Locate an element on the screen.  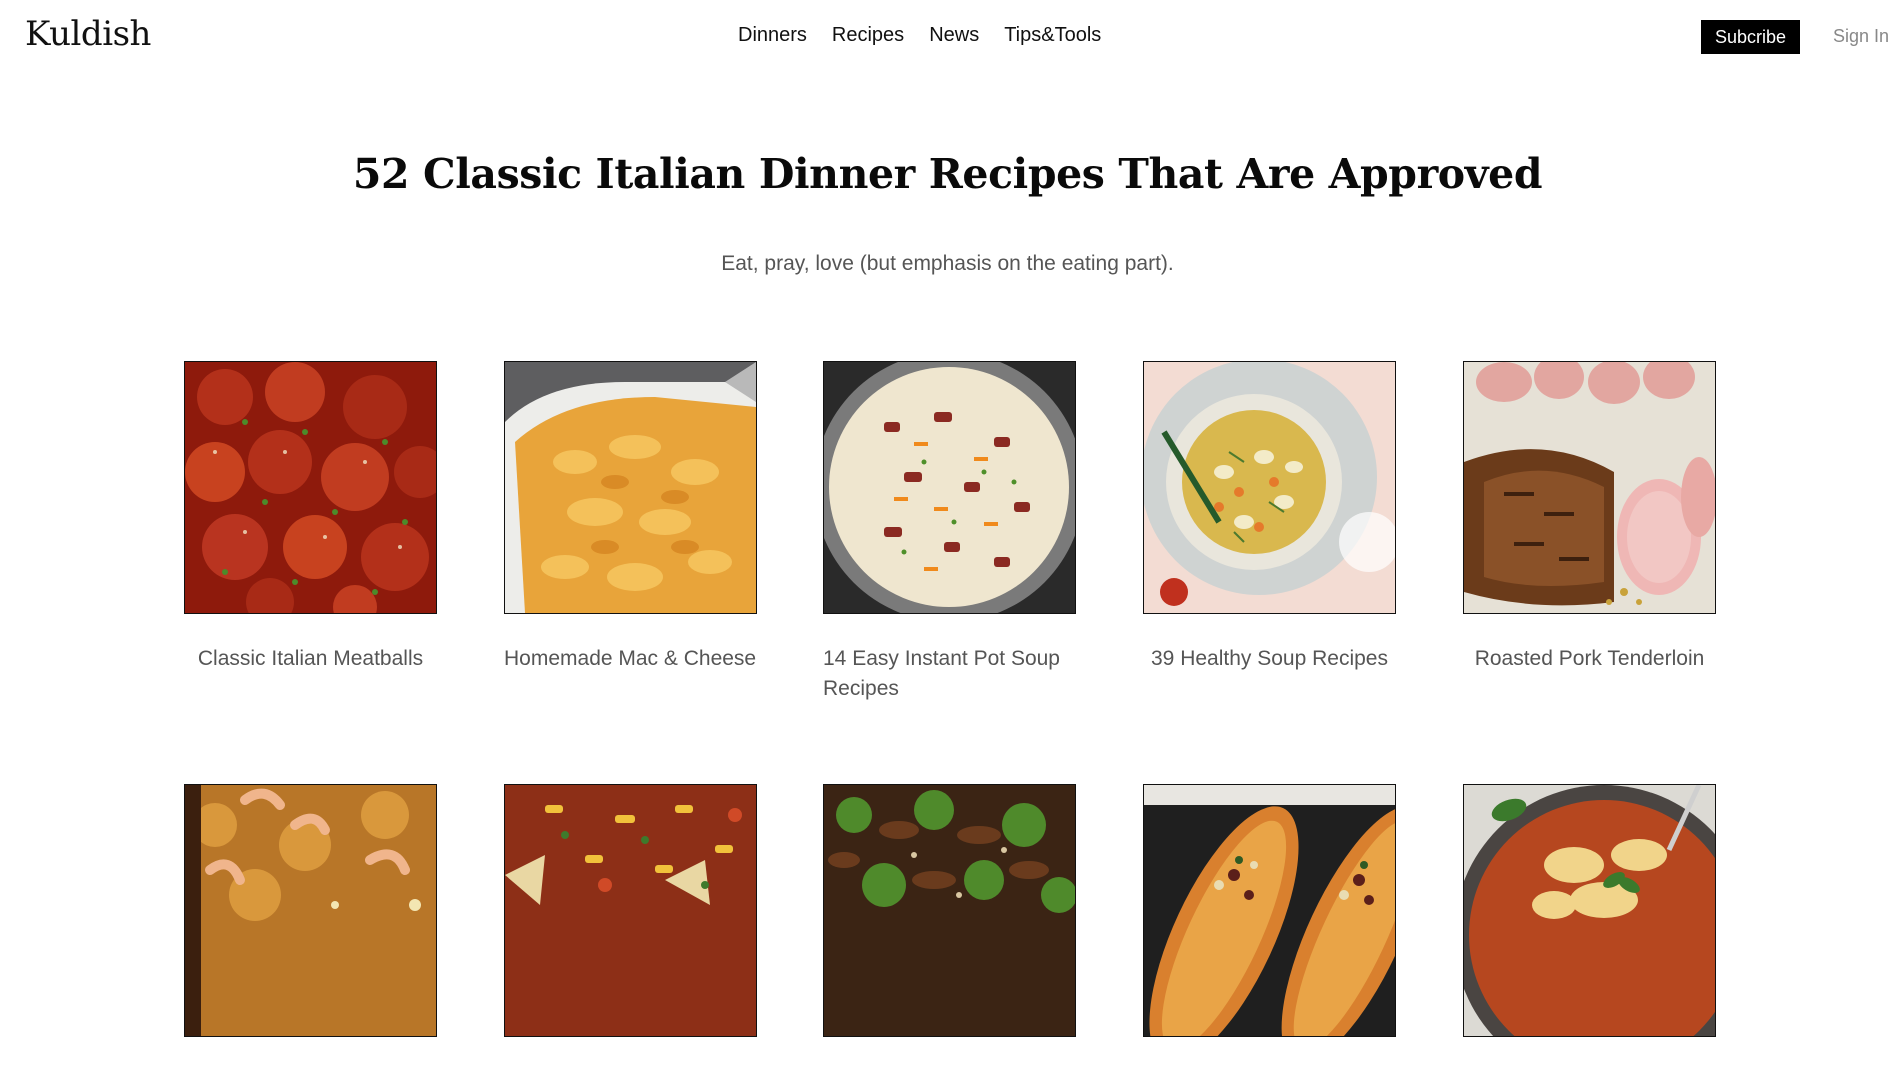
main-nav: Dinners Recipes News Tips&Tools is located at coordinates (919, 35).